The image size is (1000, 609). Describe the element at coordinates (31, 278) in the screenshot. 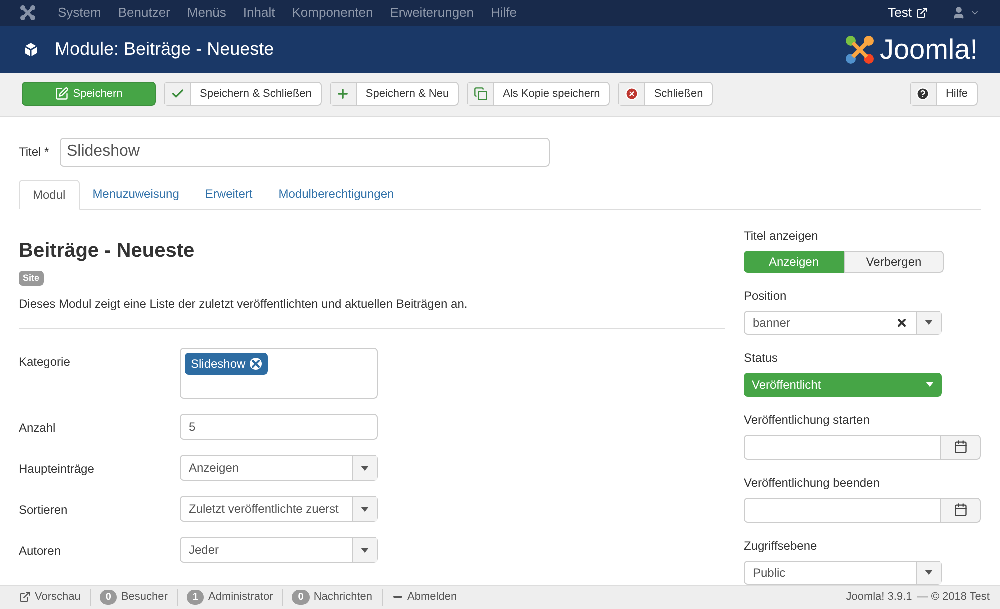

I see `site-badge: Site` at that location.